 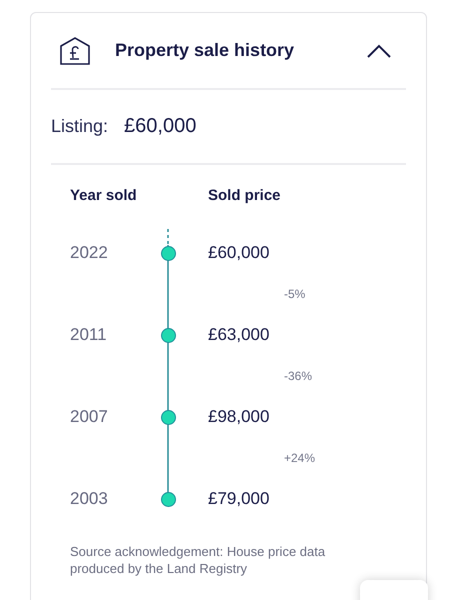 I want to click on column-header: Sold price, so click(x=245, y=196).